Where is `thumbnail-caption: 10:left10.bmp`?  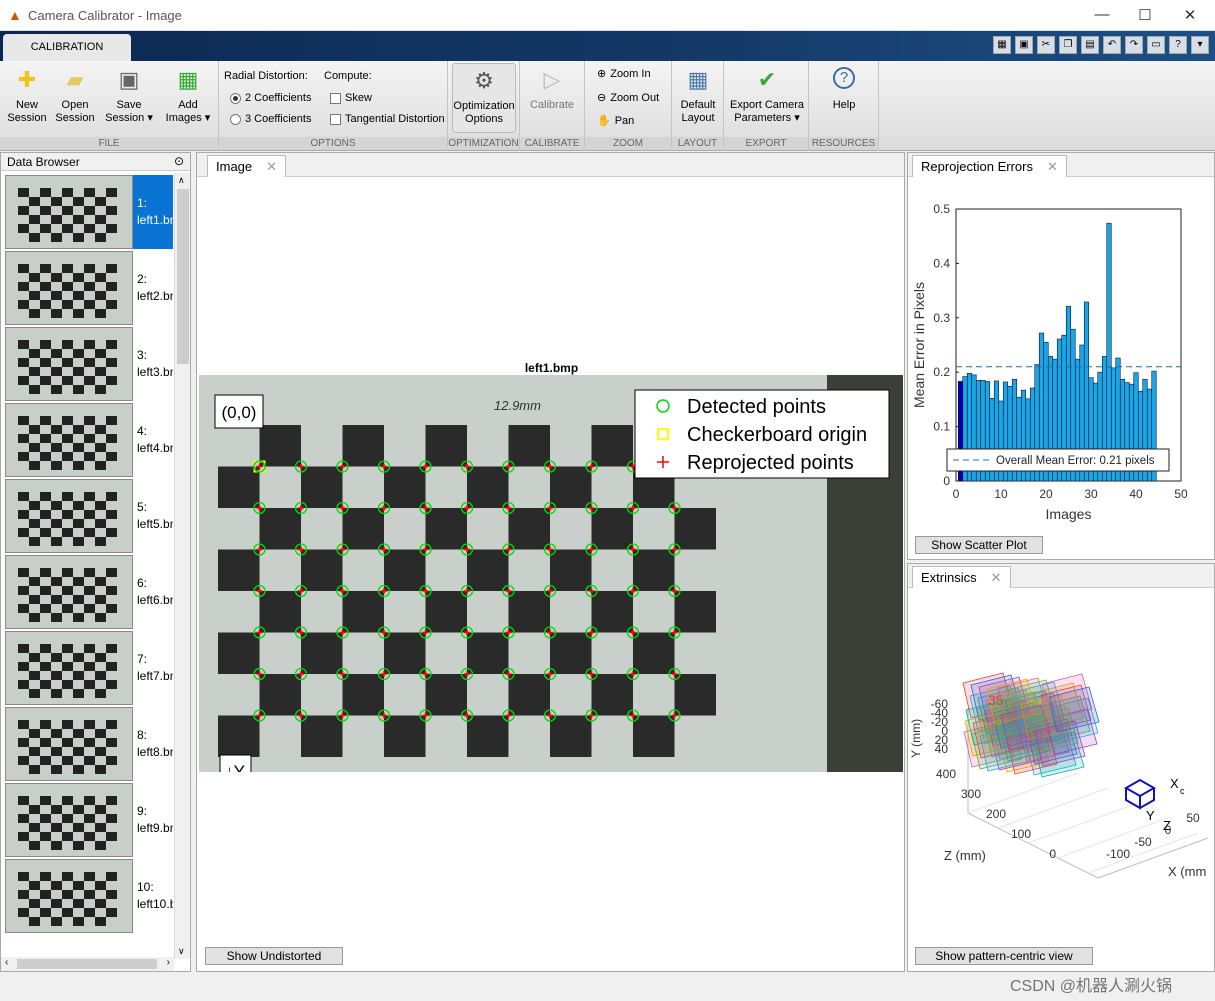
thumbnail-caption: 10:left10.bmp is located at coordinates (155, 895).